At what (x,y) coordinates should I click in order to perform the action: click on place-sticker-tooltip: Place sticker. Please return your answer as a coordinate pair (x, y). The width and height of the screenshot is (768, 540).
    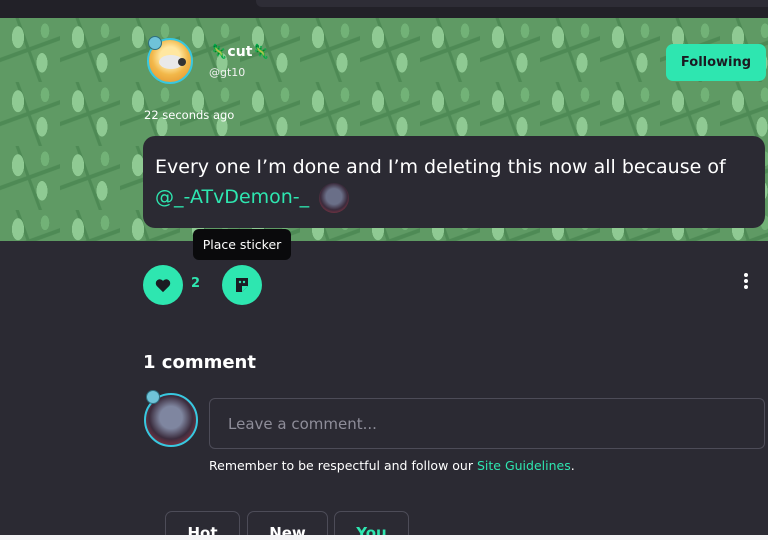
    Looking at the image, I should click on (242, 244).